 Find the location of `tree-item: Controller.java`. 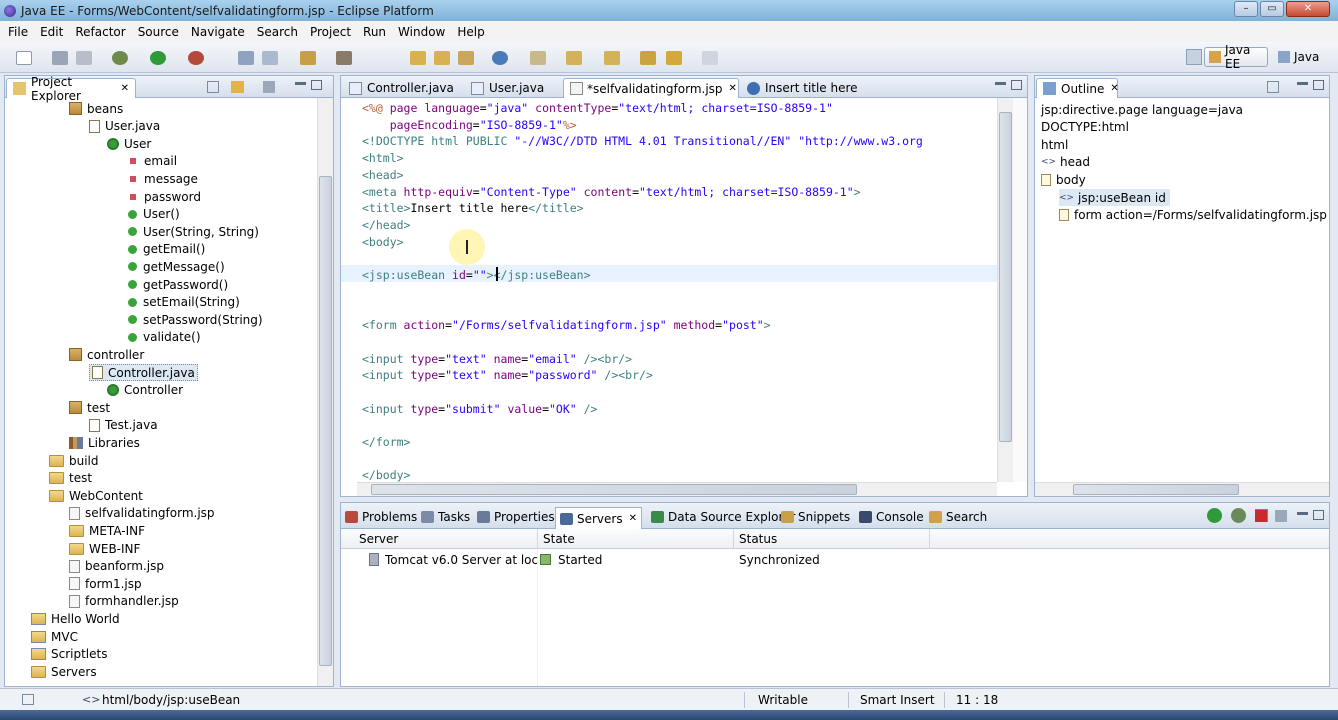

tree-item: Controller.java is located at coordinates (143, 372).